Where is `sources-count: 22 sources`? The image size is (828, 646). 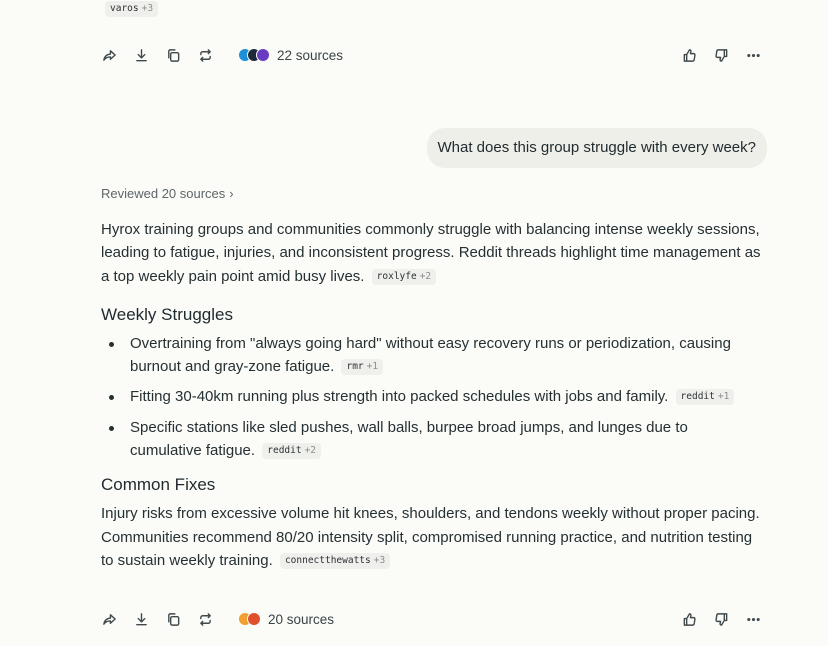 sources-count: 22 sources is located at coordinates (310, 55).